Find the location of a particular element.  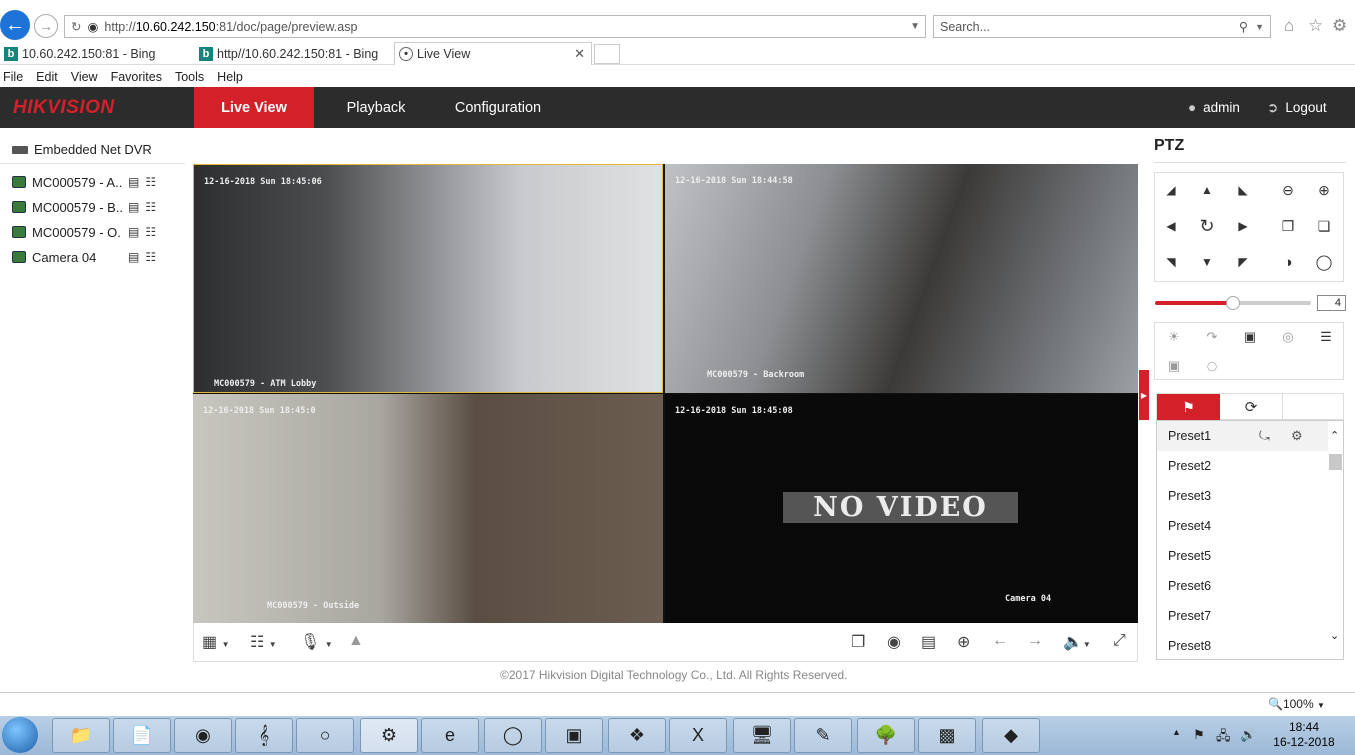

logout-button: ➲ Logout is located at coordinates (1297, 107).